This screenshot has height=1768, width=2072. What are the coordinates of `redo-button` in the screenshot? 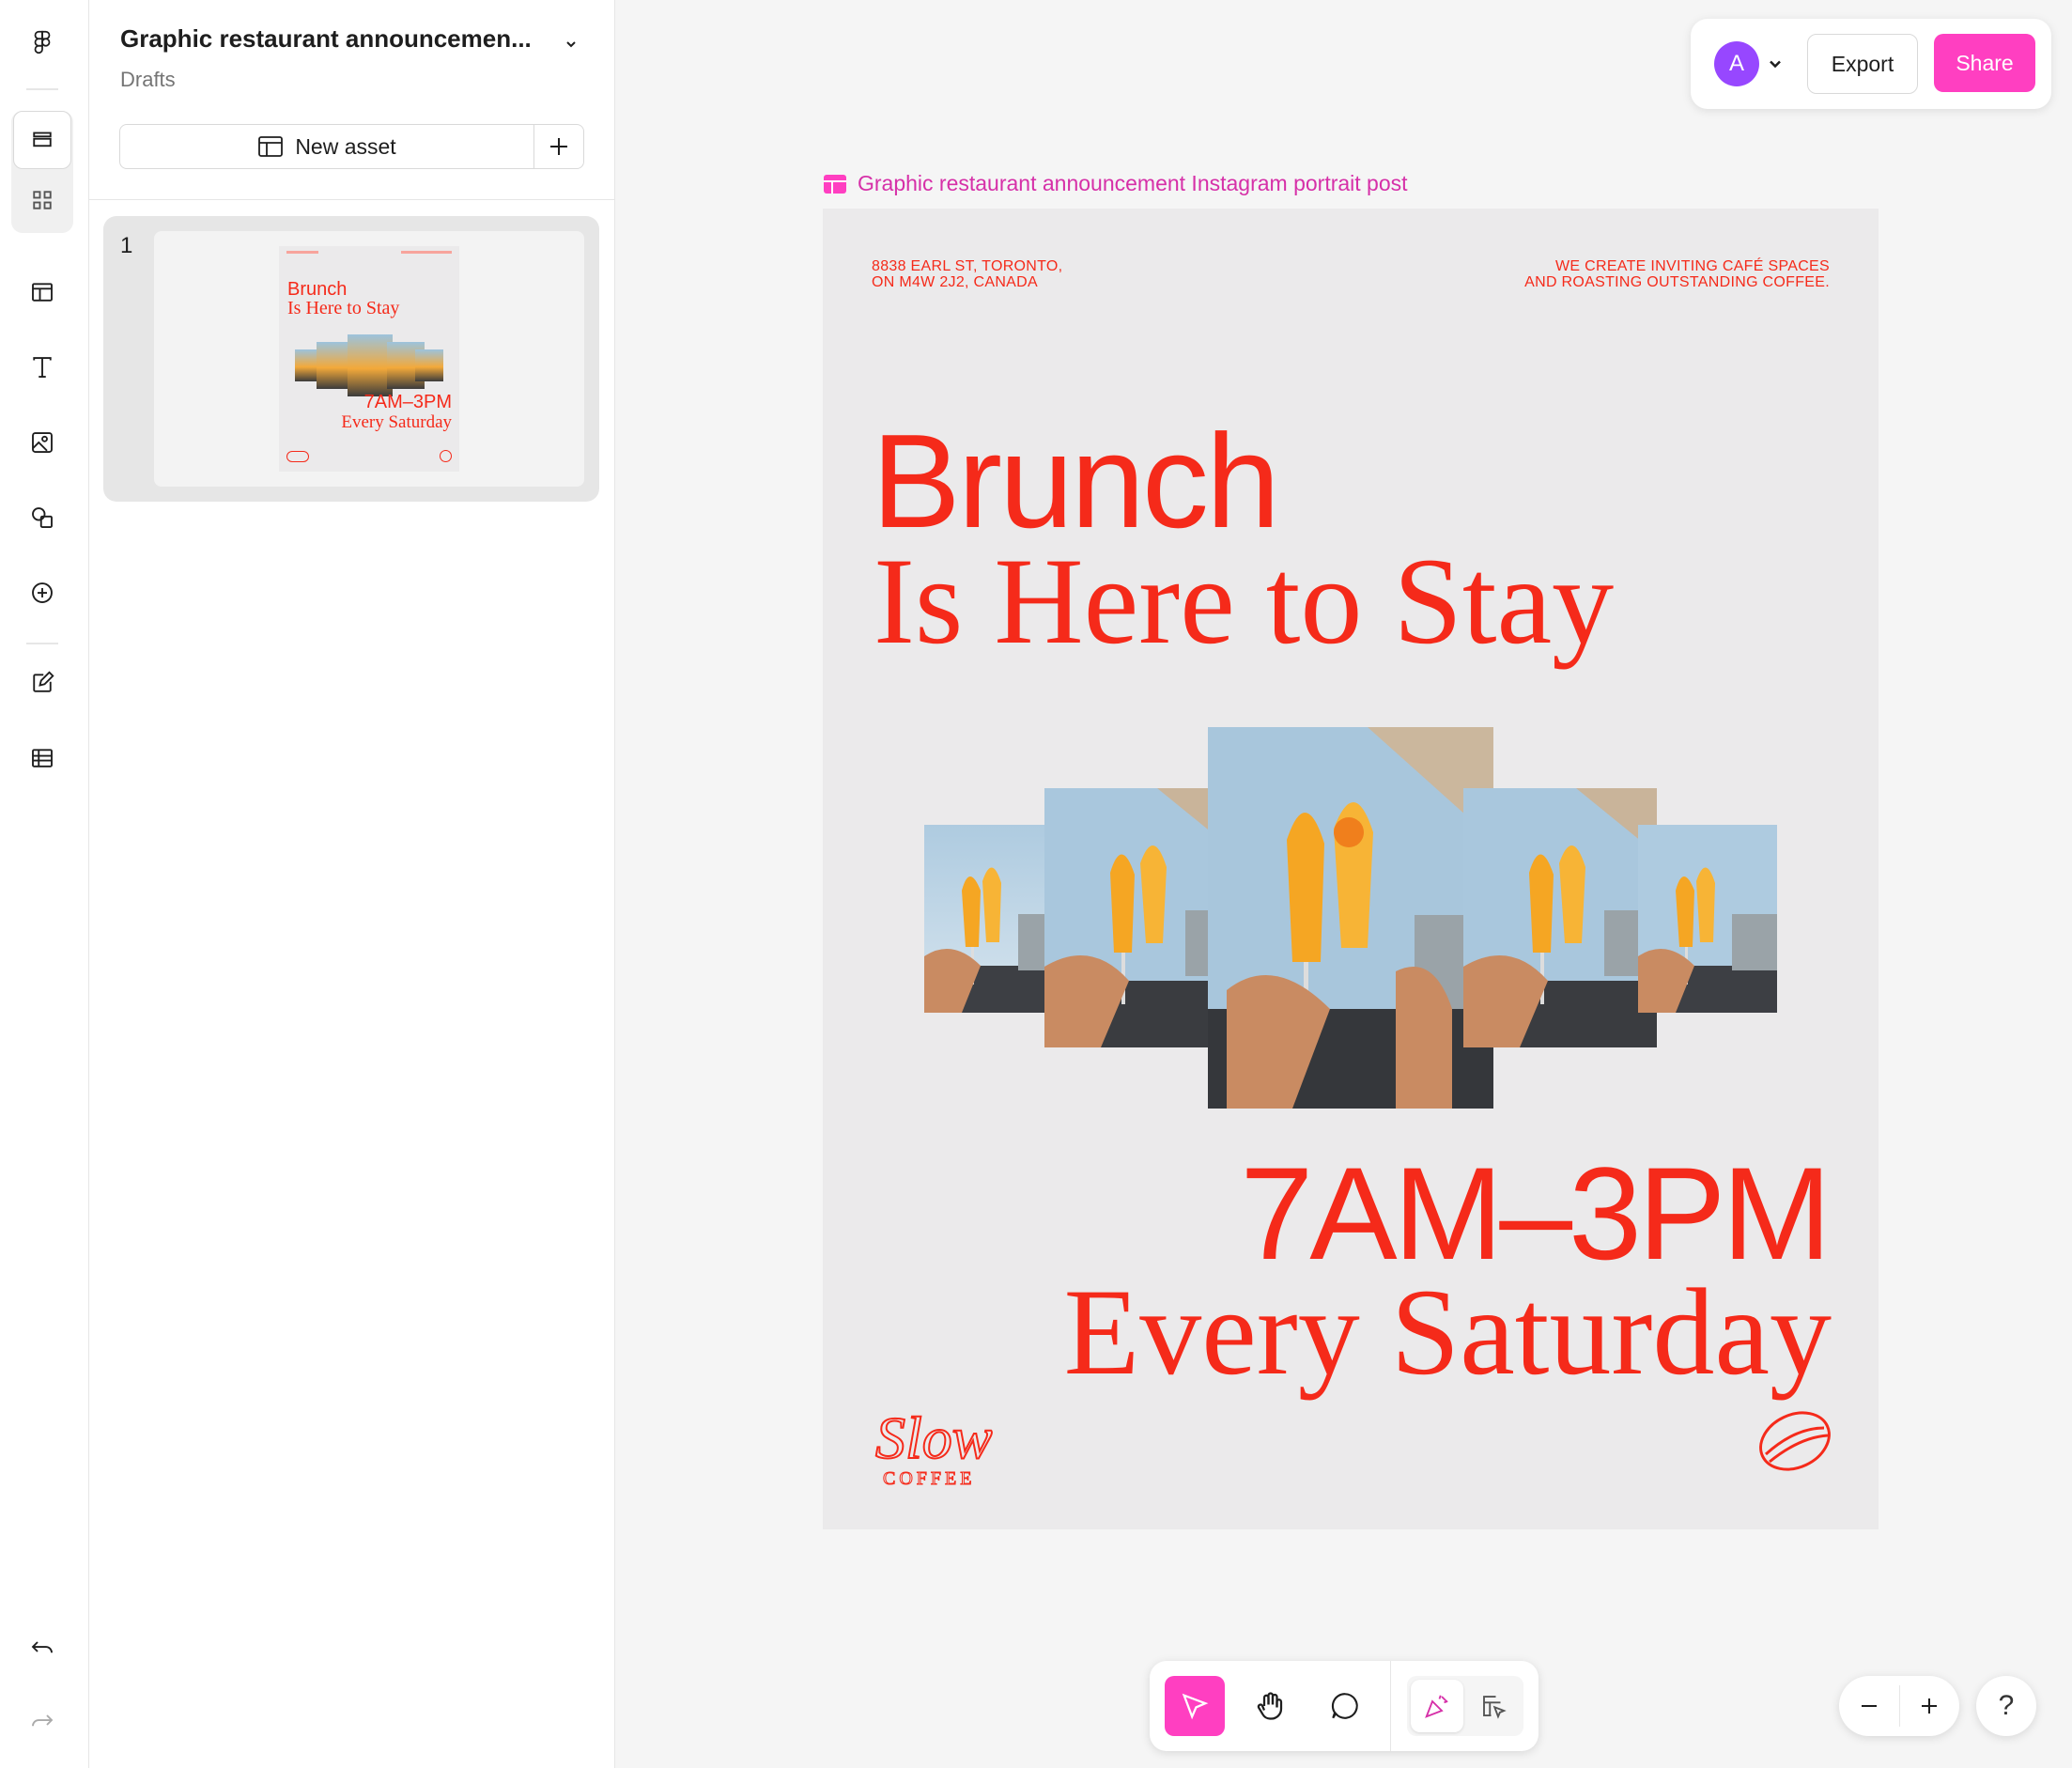 It's located at (42, 1720).